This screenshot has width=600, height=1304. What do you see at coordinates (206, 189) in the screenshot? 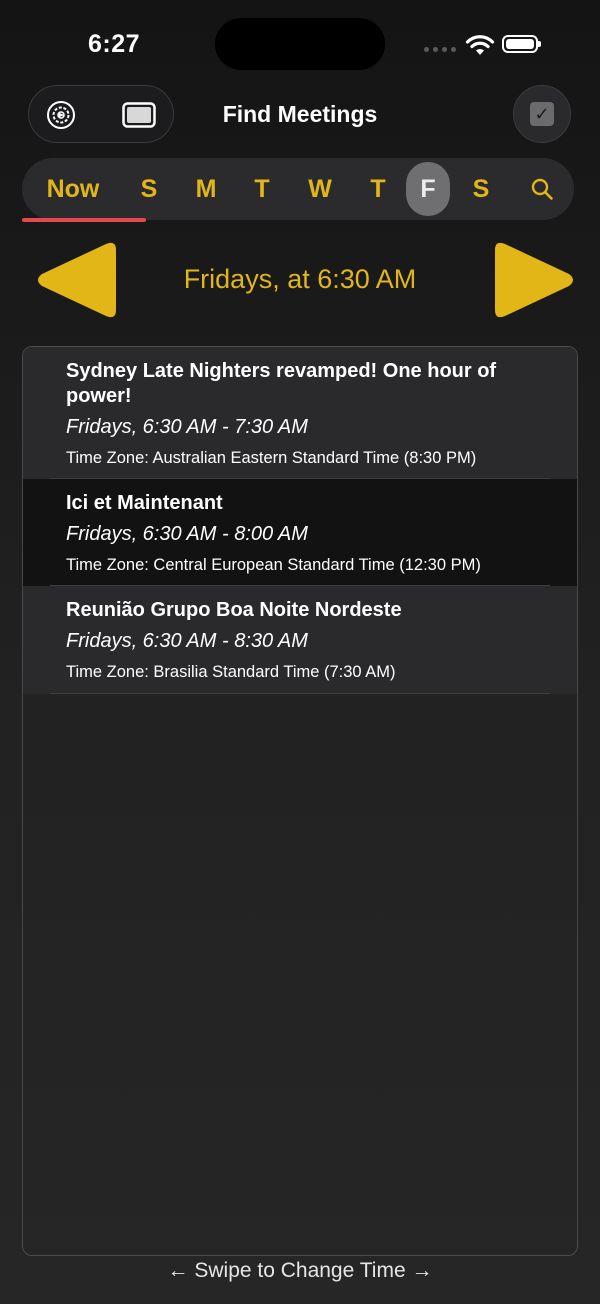
I see `day-monday: M` at bounding box center [206, 189].